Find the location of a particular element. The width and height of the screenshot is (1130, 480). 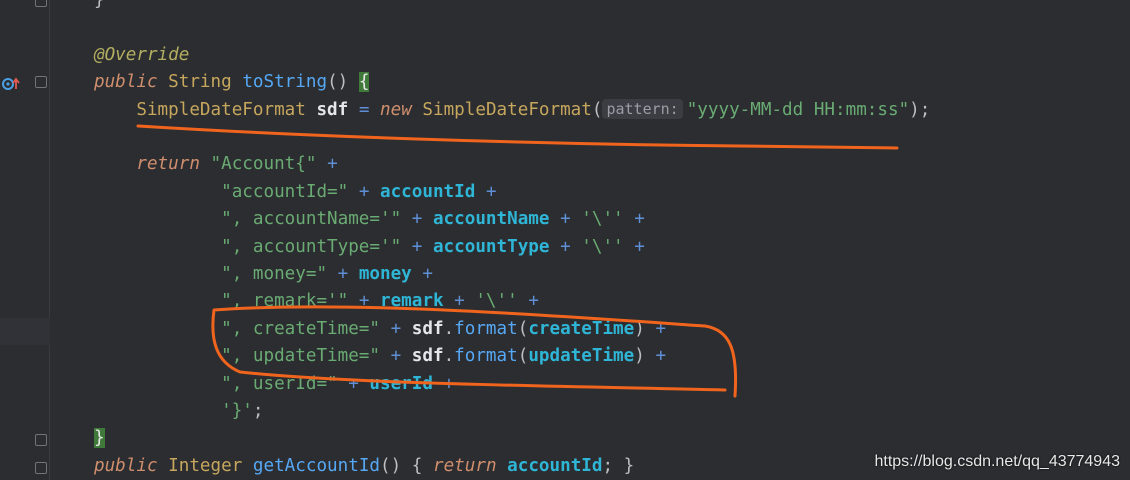

code-token: = is located at coordinates (369, 109).